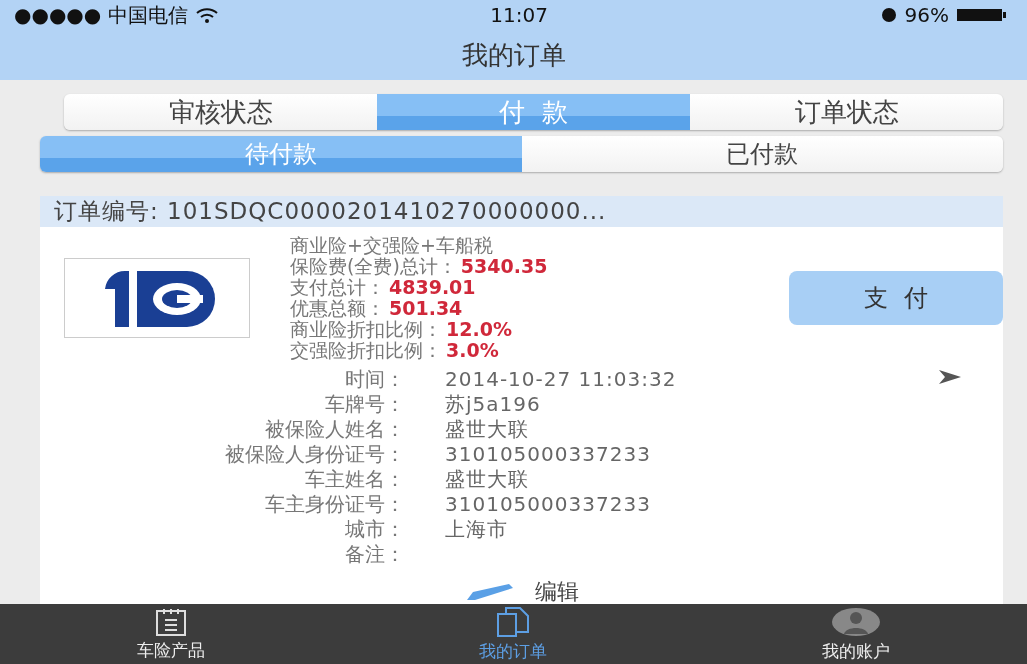 Image resolution: width=1027 pixels, height=664 pixels. I want to click on alarm-icon, so click(888, 15).